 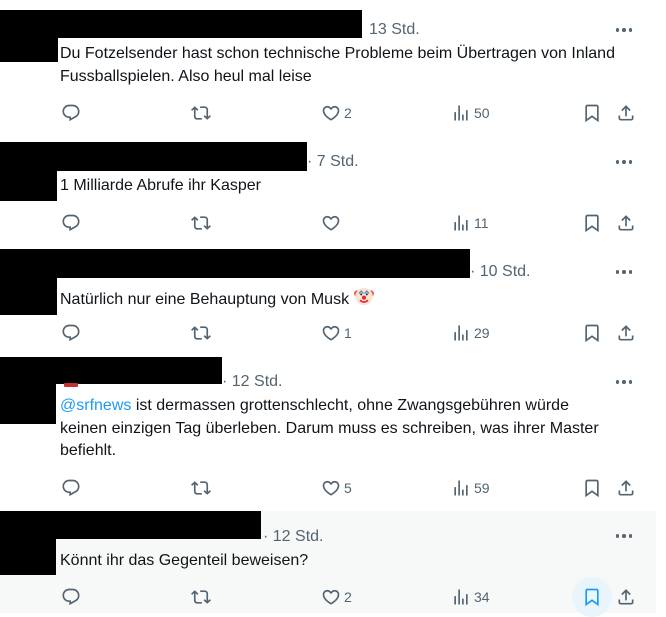 What do you see at coordinates (500, 272) in the screenshot?
I see `tweet-timestamp: · 10 Std.` at bounding box center [500, 272].